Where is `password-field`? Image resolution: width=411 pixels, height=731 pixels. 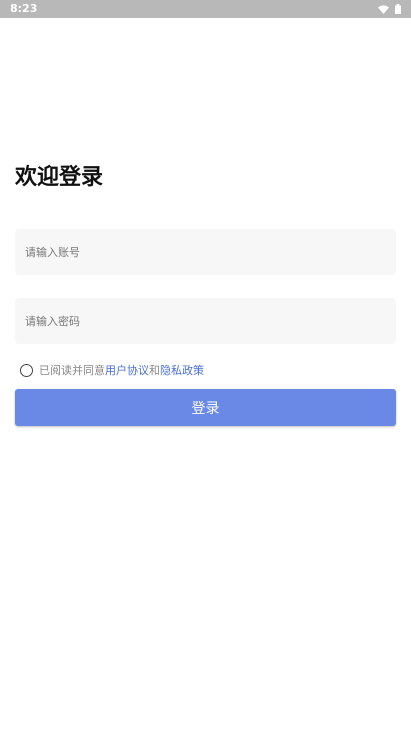 password-field is located at coordinates (205, 321).